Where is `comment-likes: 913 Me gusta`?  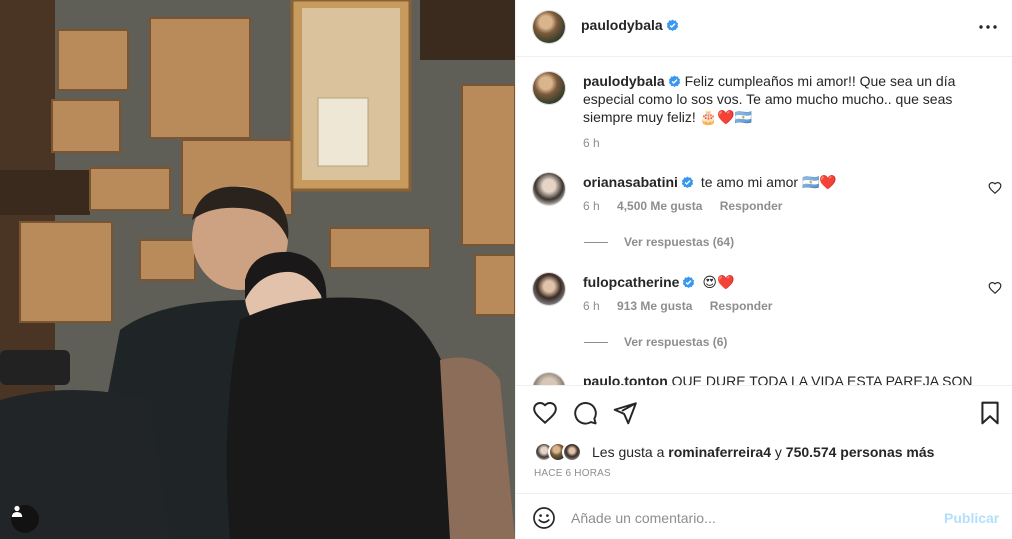 comment-likes: 913 Me gusta is located at coordinates (654, 306).